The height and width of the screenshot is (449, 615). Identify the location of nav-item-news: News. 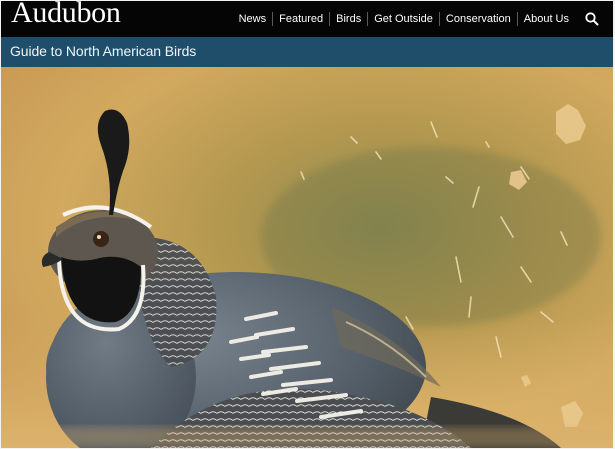
(253, 19).